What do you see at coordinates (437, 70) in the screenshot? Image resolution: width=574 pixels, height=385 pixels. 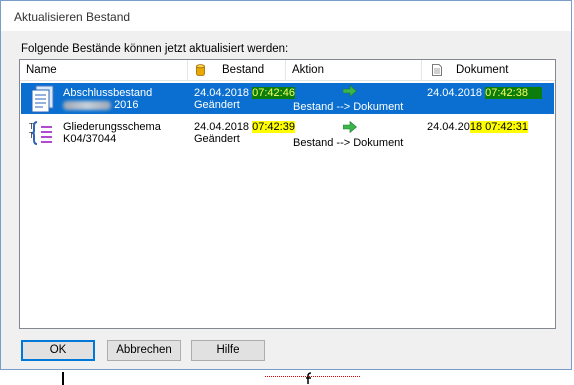 I see `document-icon` at bounding box center [437, 70].